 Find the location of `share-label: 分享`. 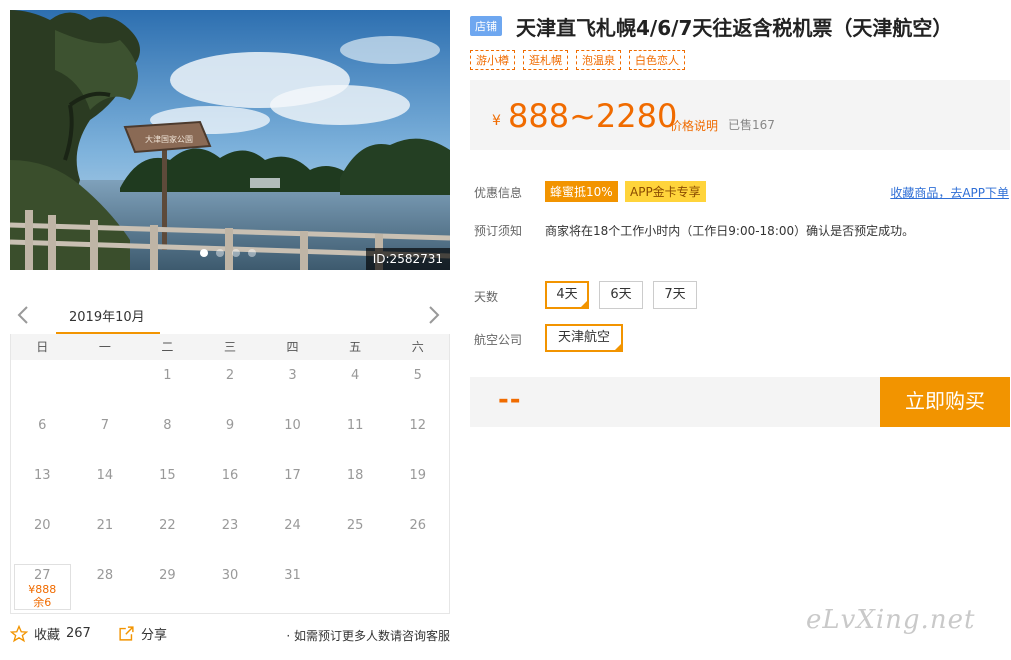

share-label: 分享 is located at coordinates (154, 635).